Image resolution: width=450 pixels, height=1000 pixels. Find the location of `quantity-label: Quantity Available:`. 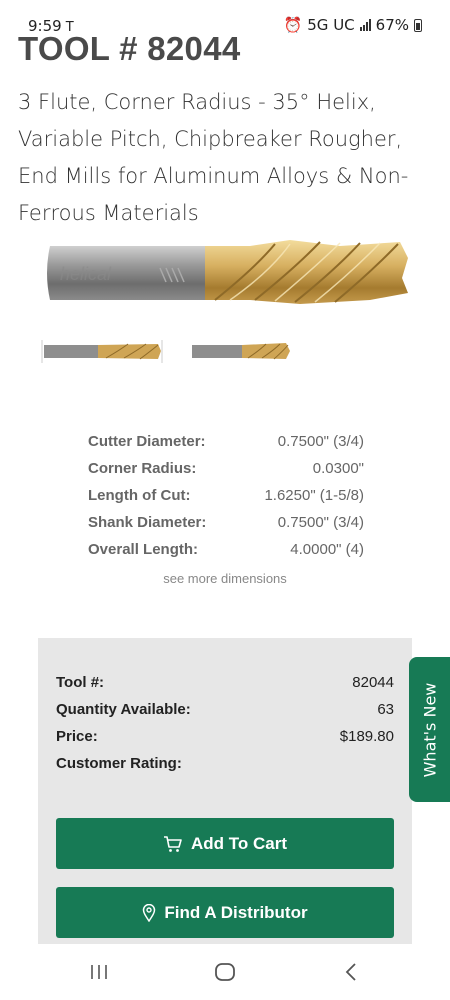

quantity-label: Quantity Available: is located at coordinates (123, 709).